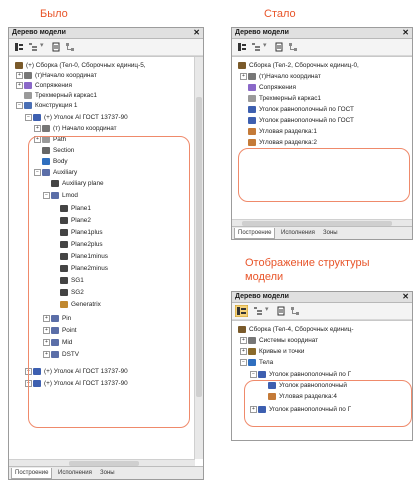 This screenshot has height=490, width=419. Describe the element at coordinates (86, 117) in the screenshot. I see `tree-node: (+) Уголок Al ГОСТ 13737-90` at that location.